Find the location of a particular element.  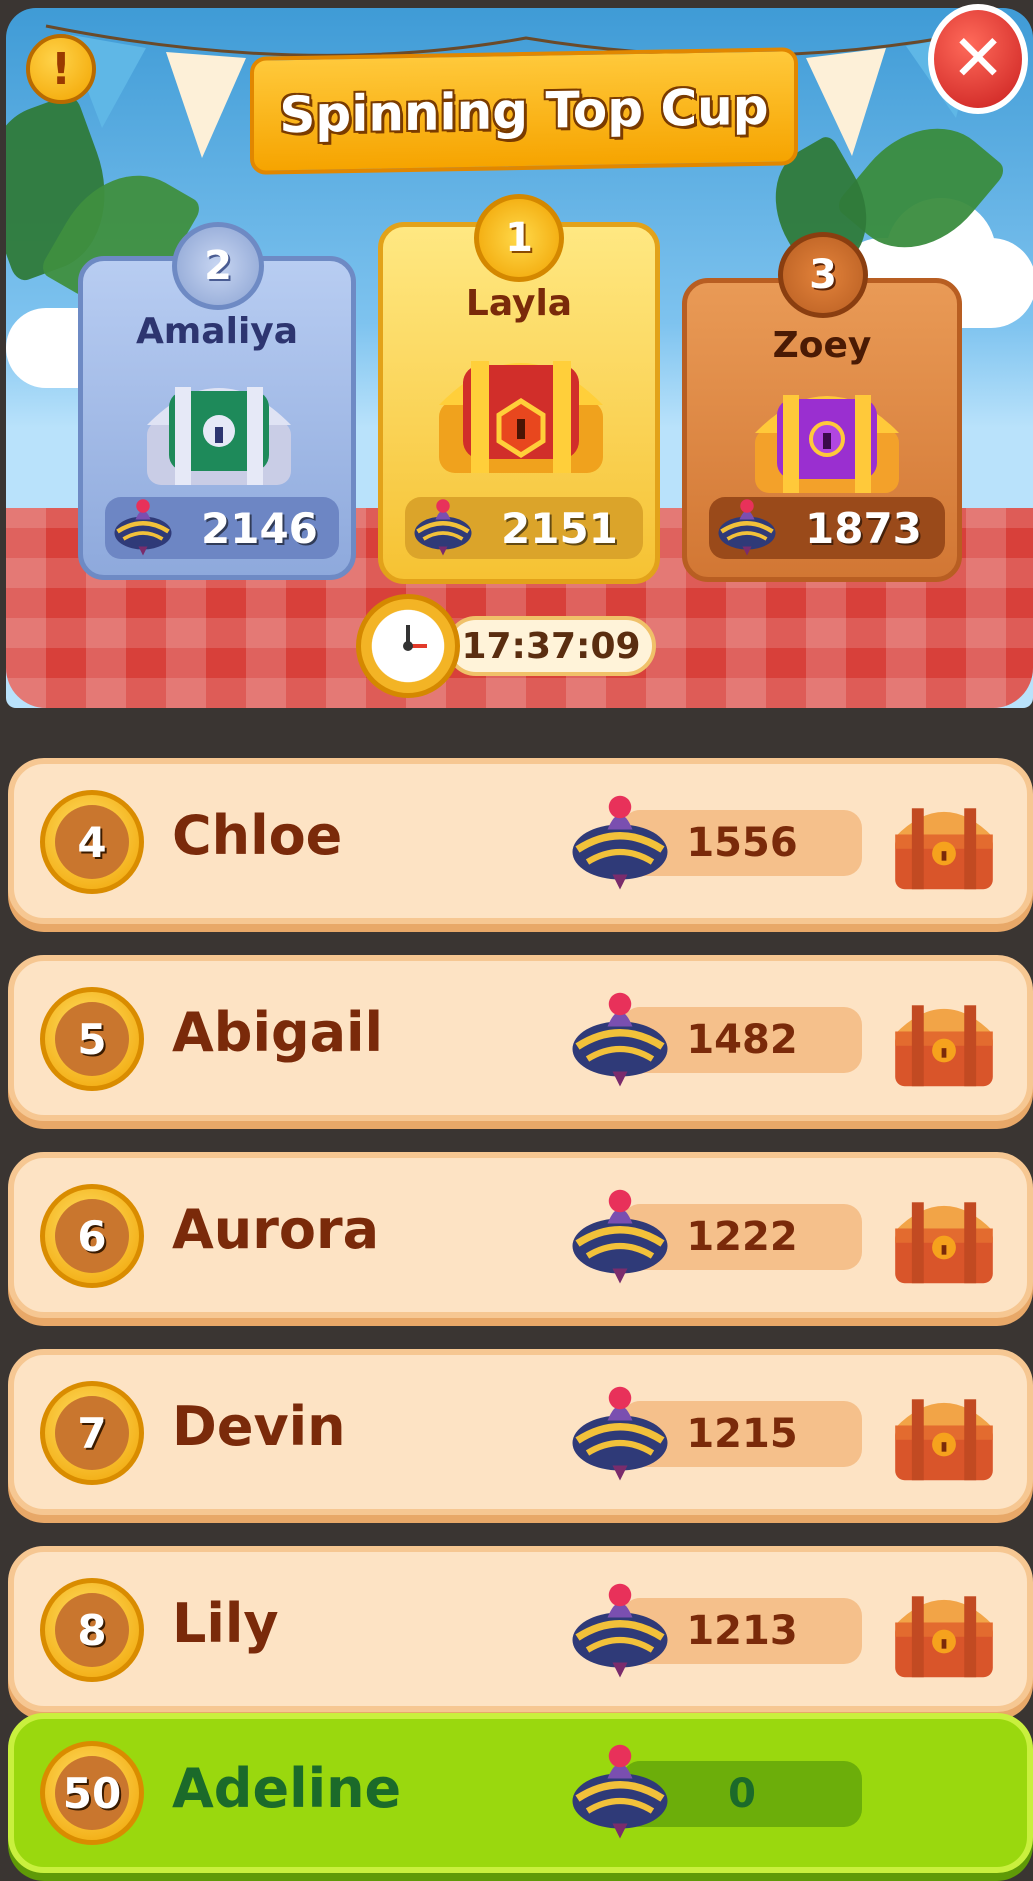

leaderboard-row-8: 8 Lily 1213 is located at coordinates (520, 1629).